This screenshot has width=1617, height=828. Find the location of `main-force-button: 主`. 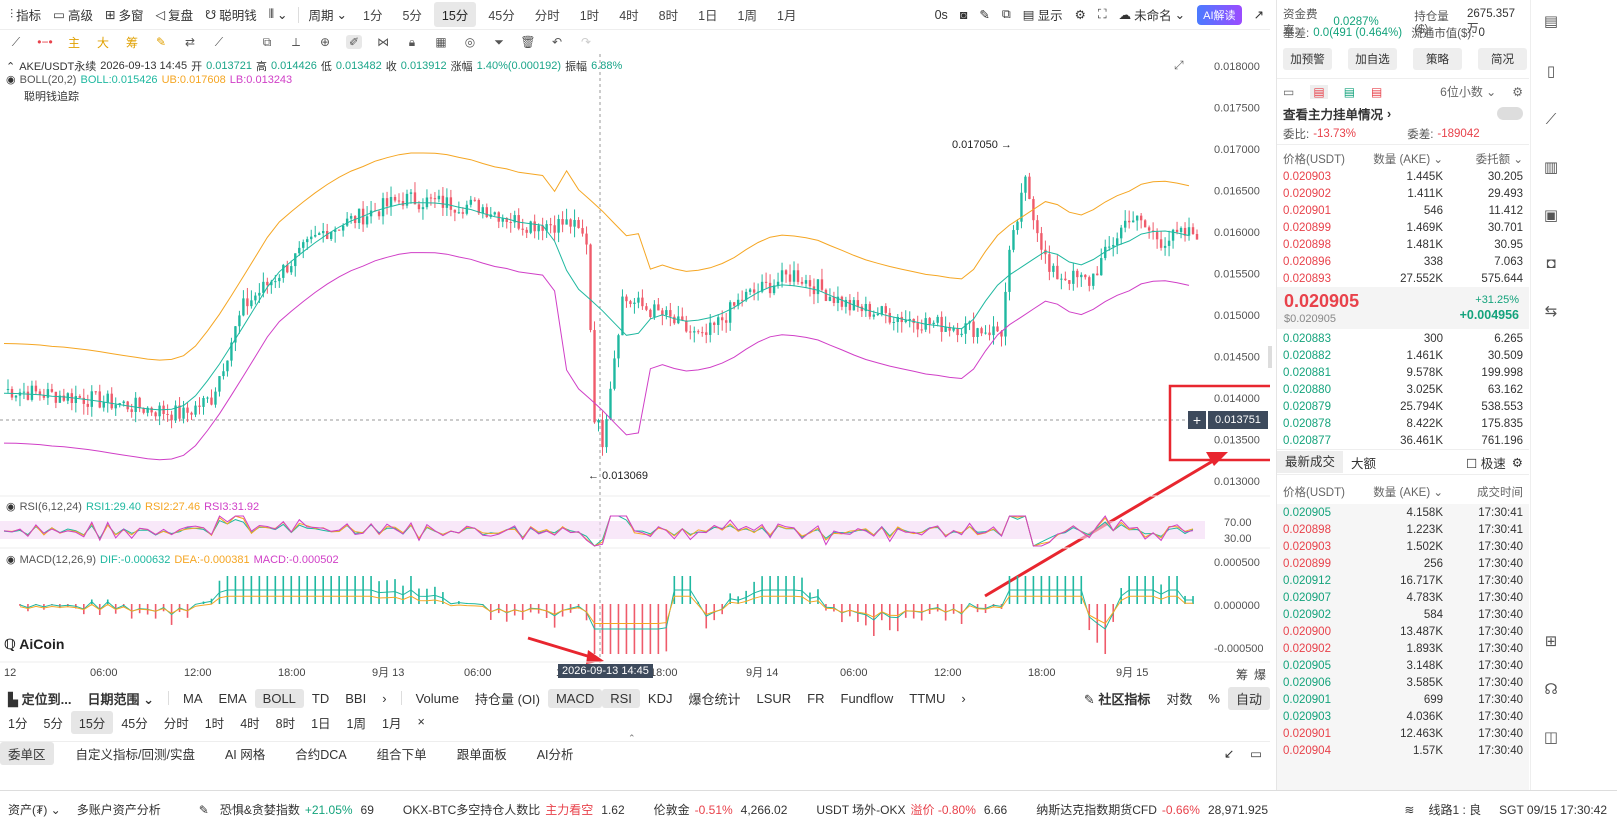

main-force-button: 主 is located at coordinates (74, 42).